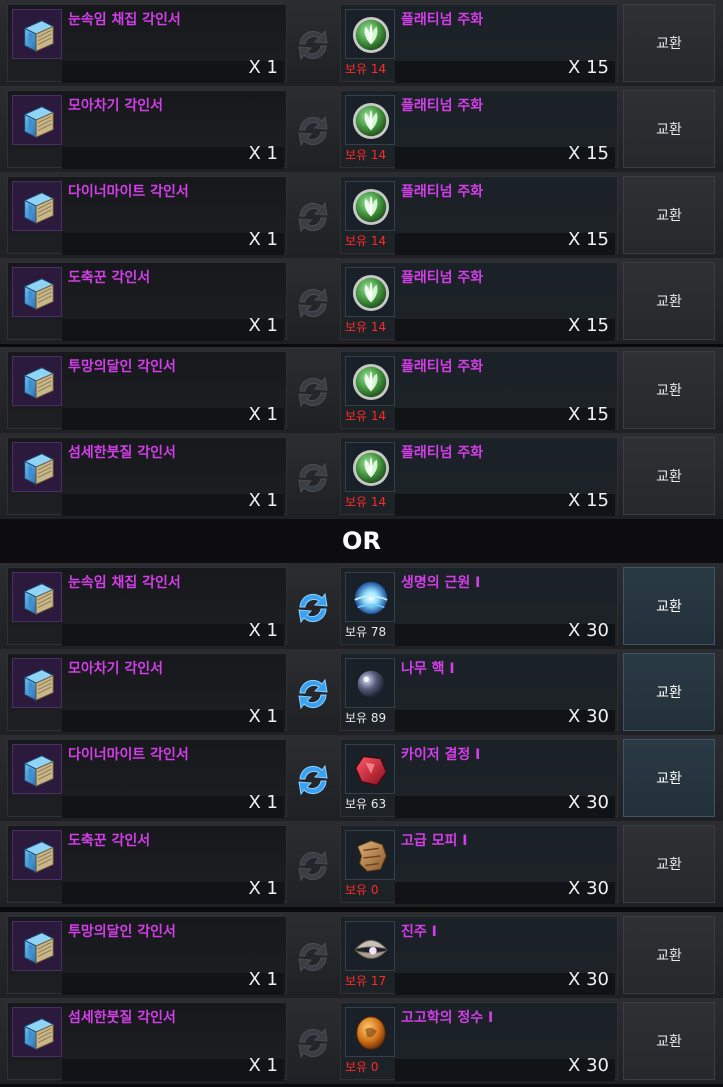  What do you see at coordinates (122, 367) in the screenshot?
I see `give-item-name: 투망의달인 각인서` at bounding box center [122, 367].